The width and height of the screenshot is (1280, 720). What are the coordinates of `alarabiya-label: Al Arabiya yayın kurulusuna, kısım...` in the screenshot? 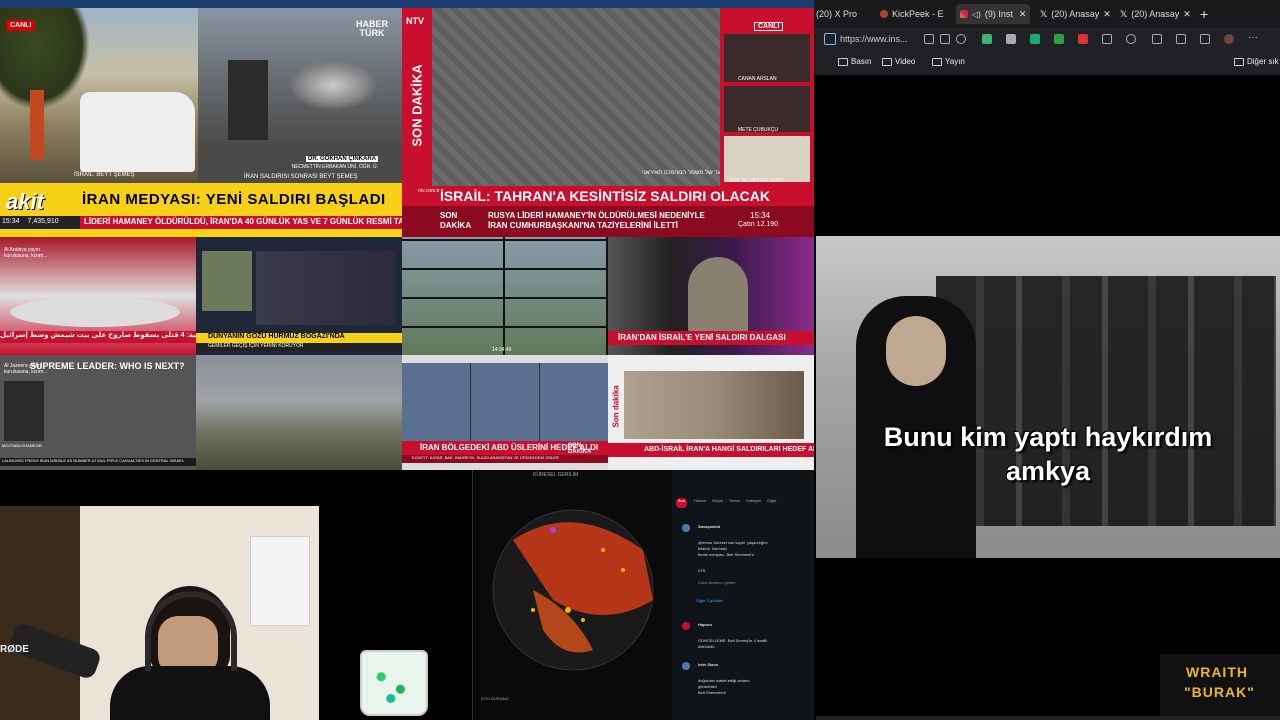 It's located at (26, 253).